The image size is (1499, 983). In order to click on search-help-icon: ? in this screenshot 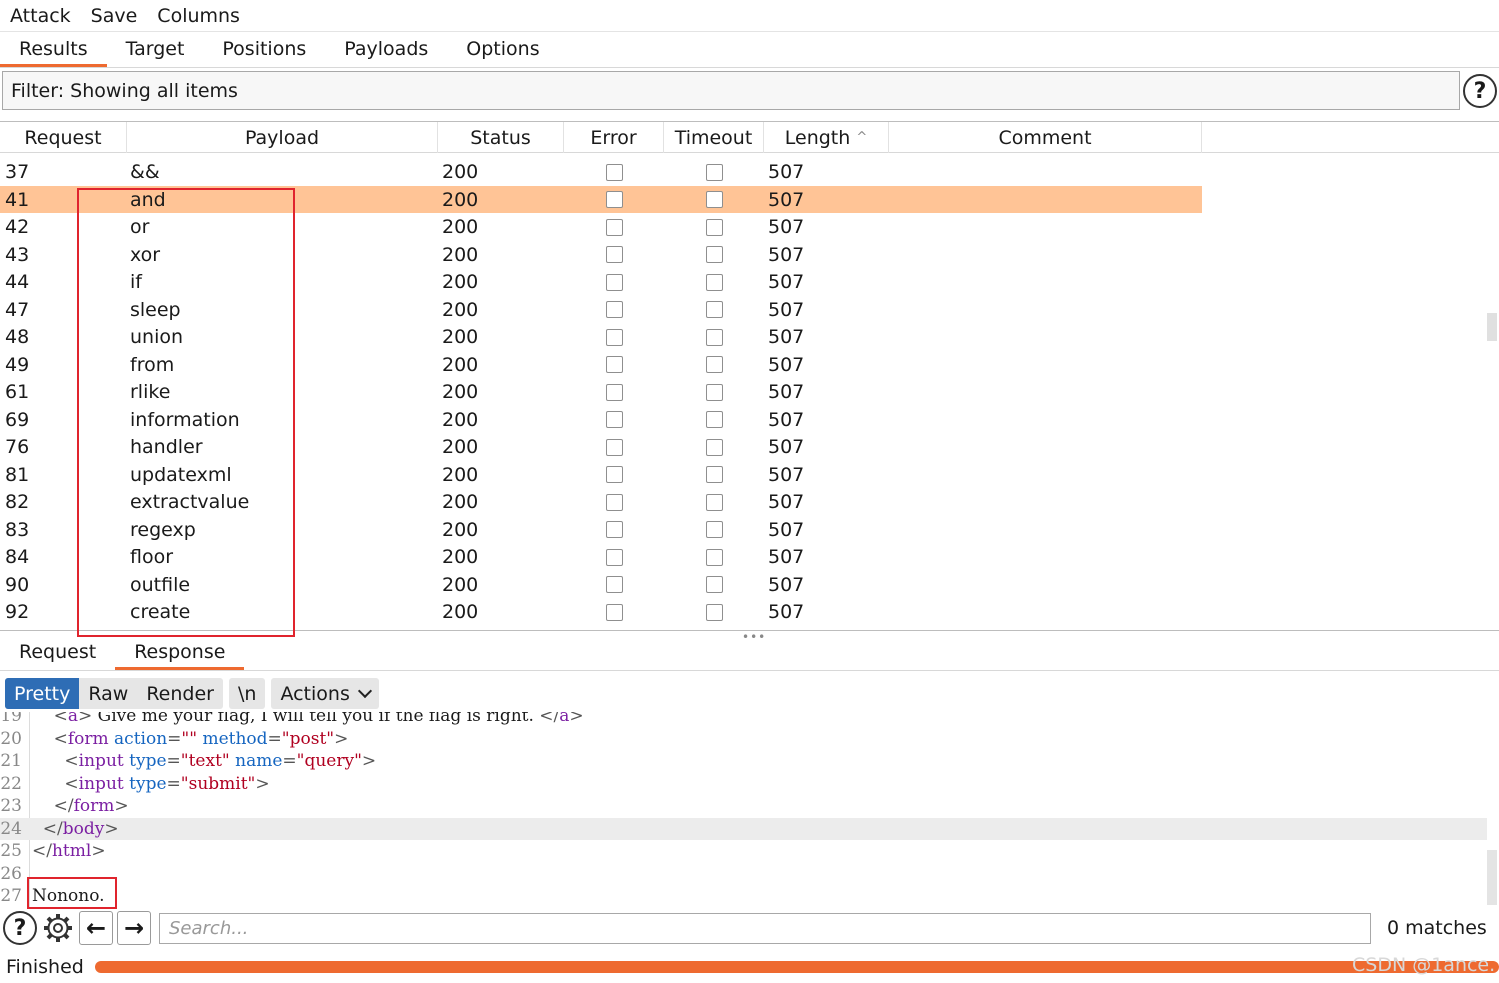, I will do `click(20, 928)`.